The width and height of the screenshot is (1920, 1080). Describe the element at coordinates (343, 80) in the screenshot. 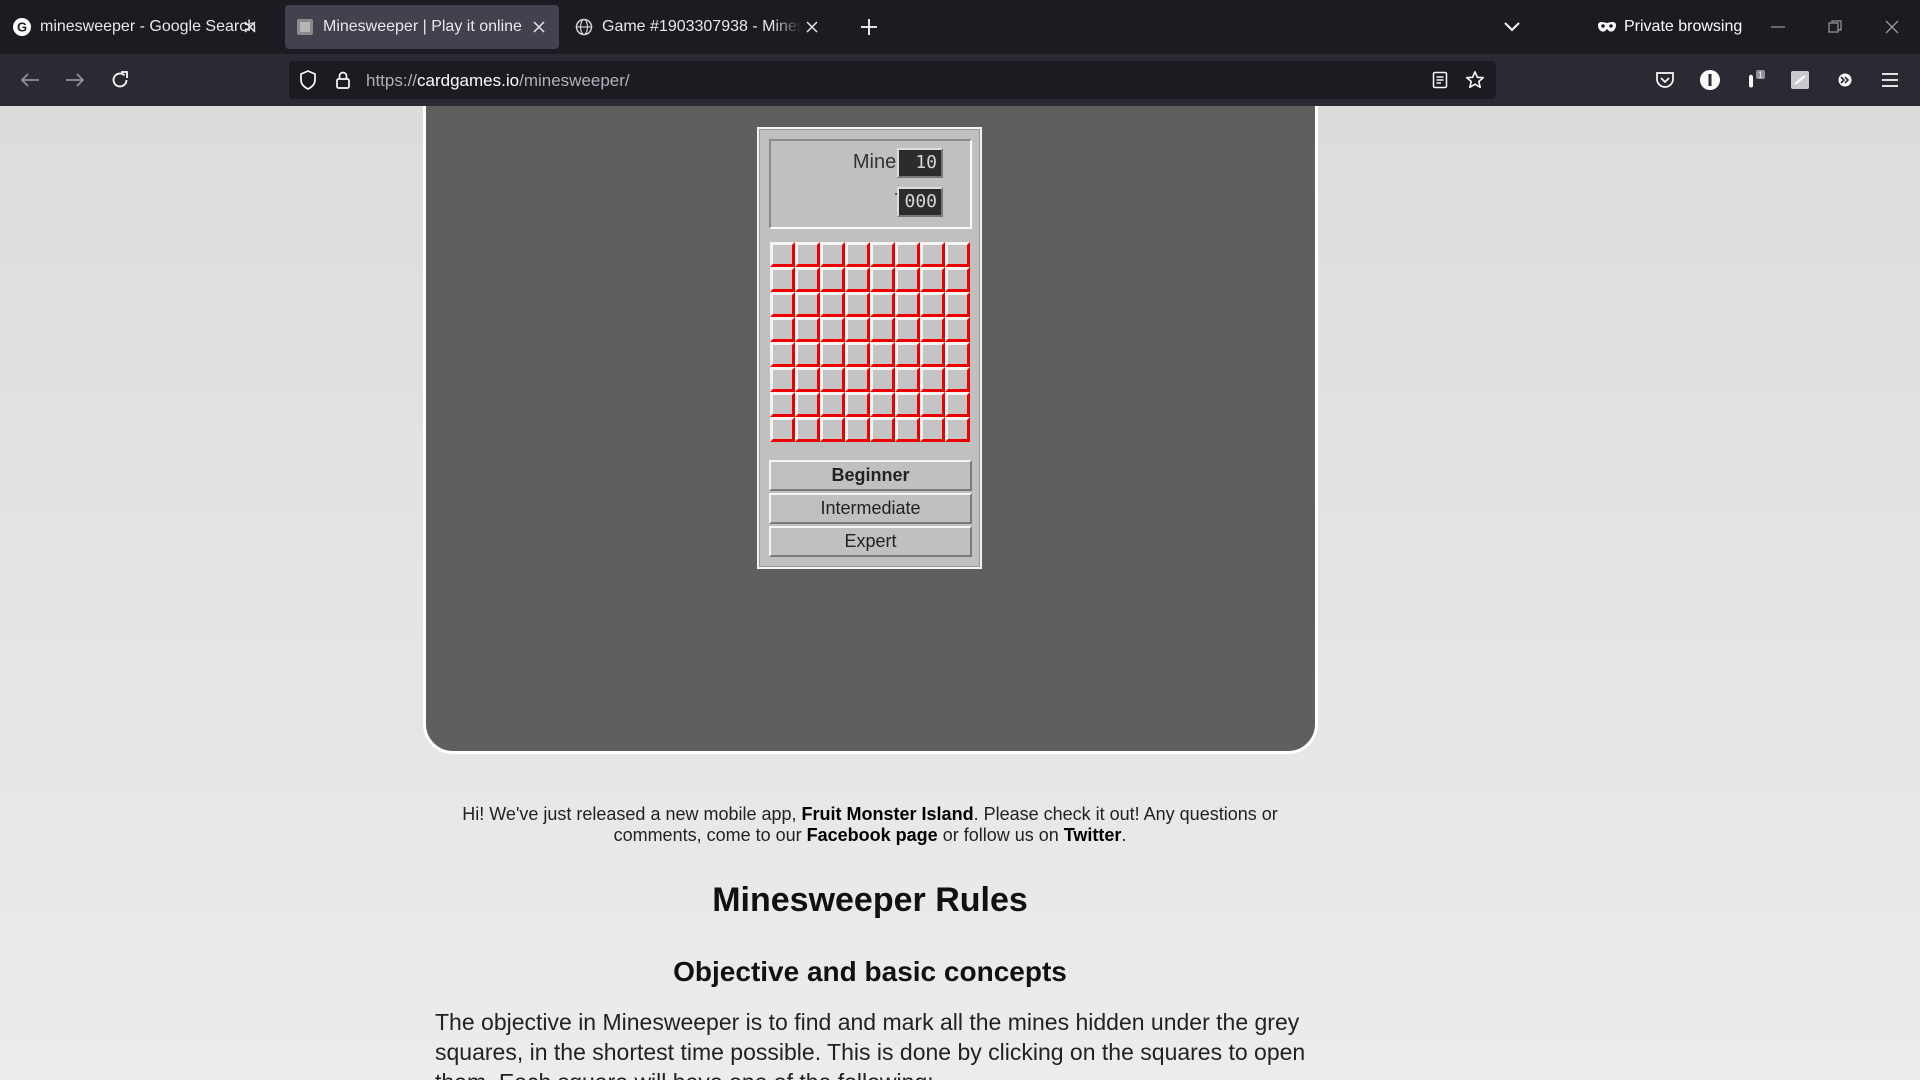

I see `lock-icon` at that location.